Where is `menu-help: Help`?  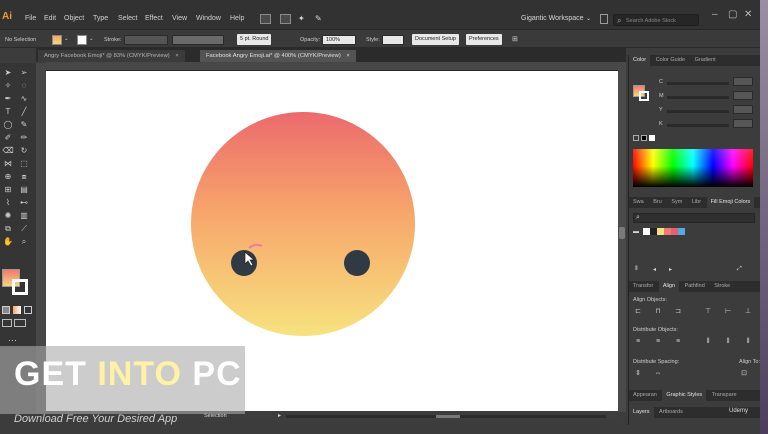
menu-help: Help is located at coordinates (237, 18).